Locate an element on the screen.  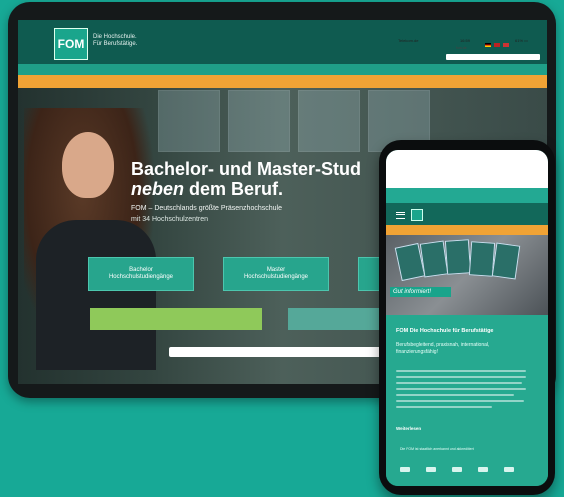
site-tagline: Die Hochschule. Für Berufstätige. is located at coordinates (133, 41).